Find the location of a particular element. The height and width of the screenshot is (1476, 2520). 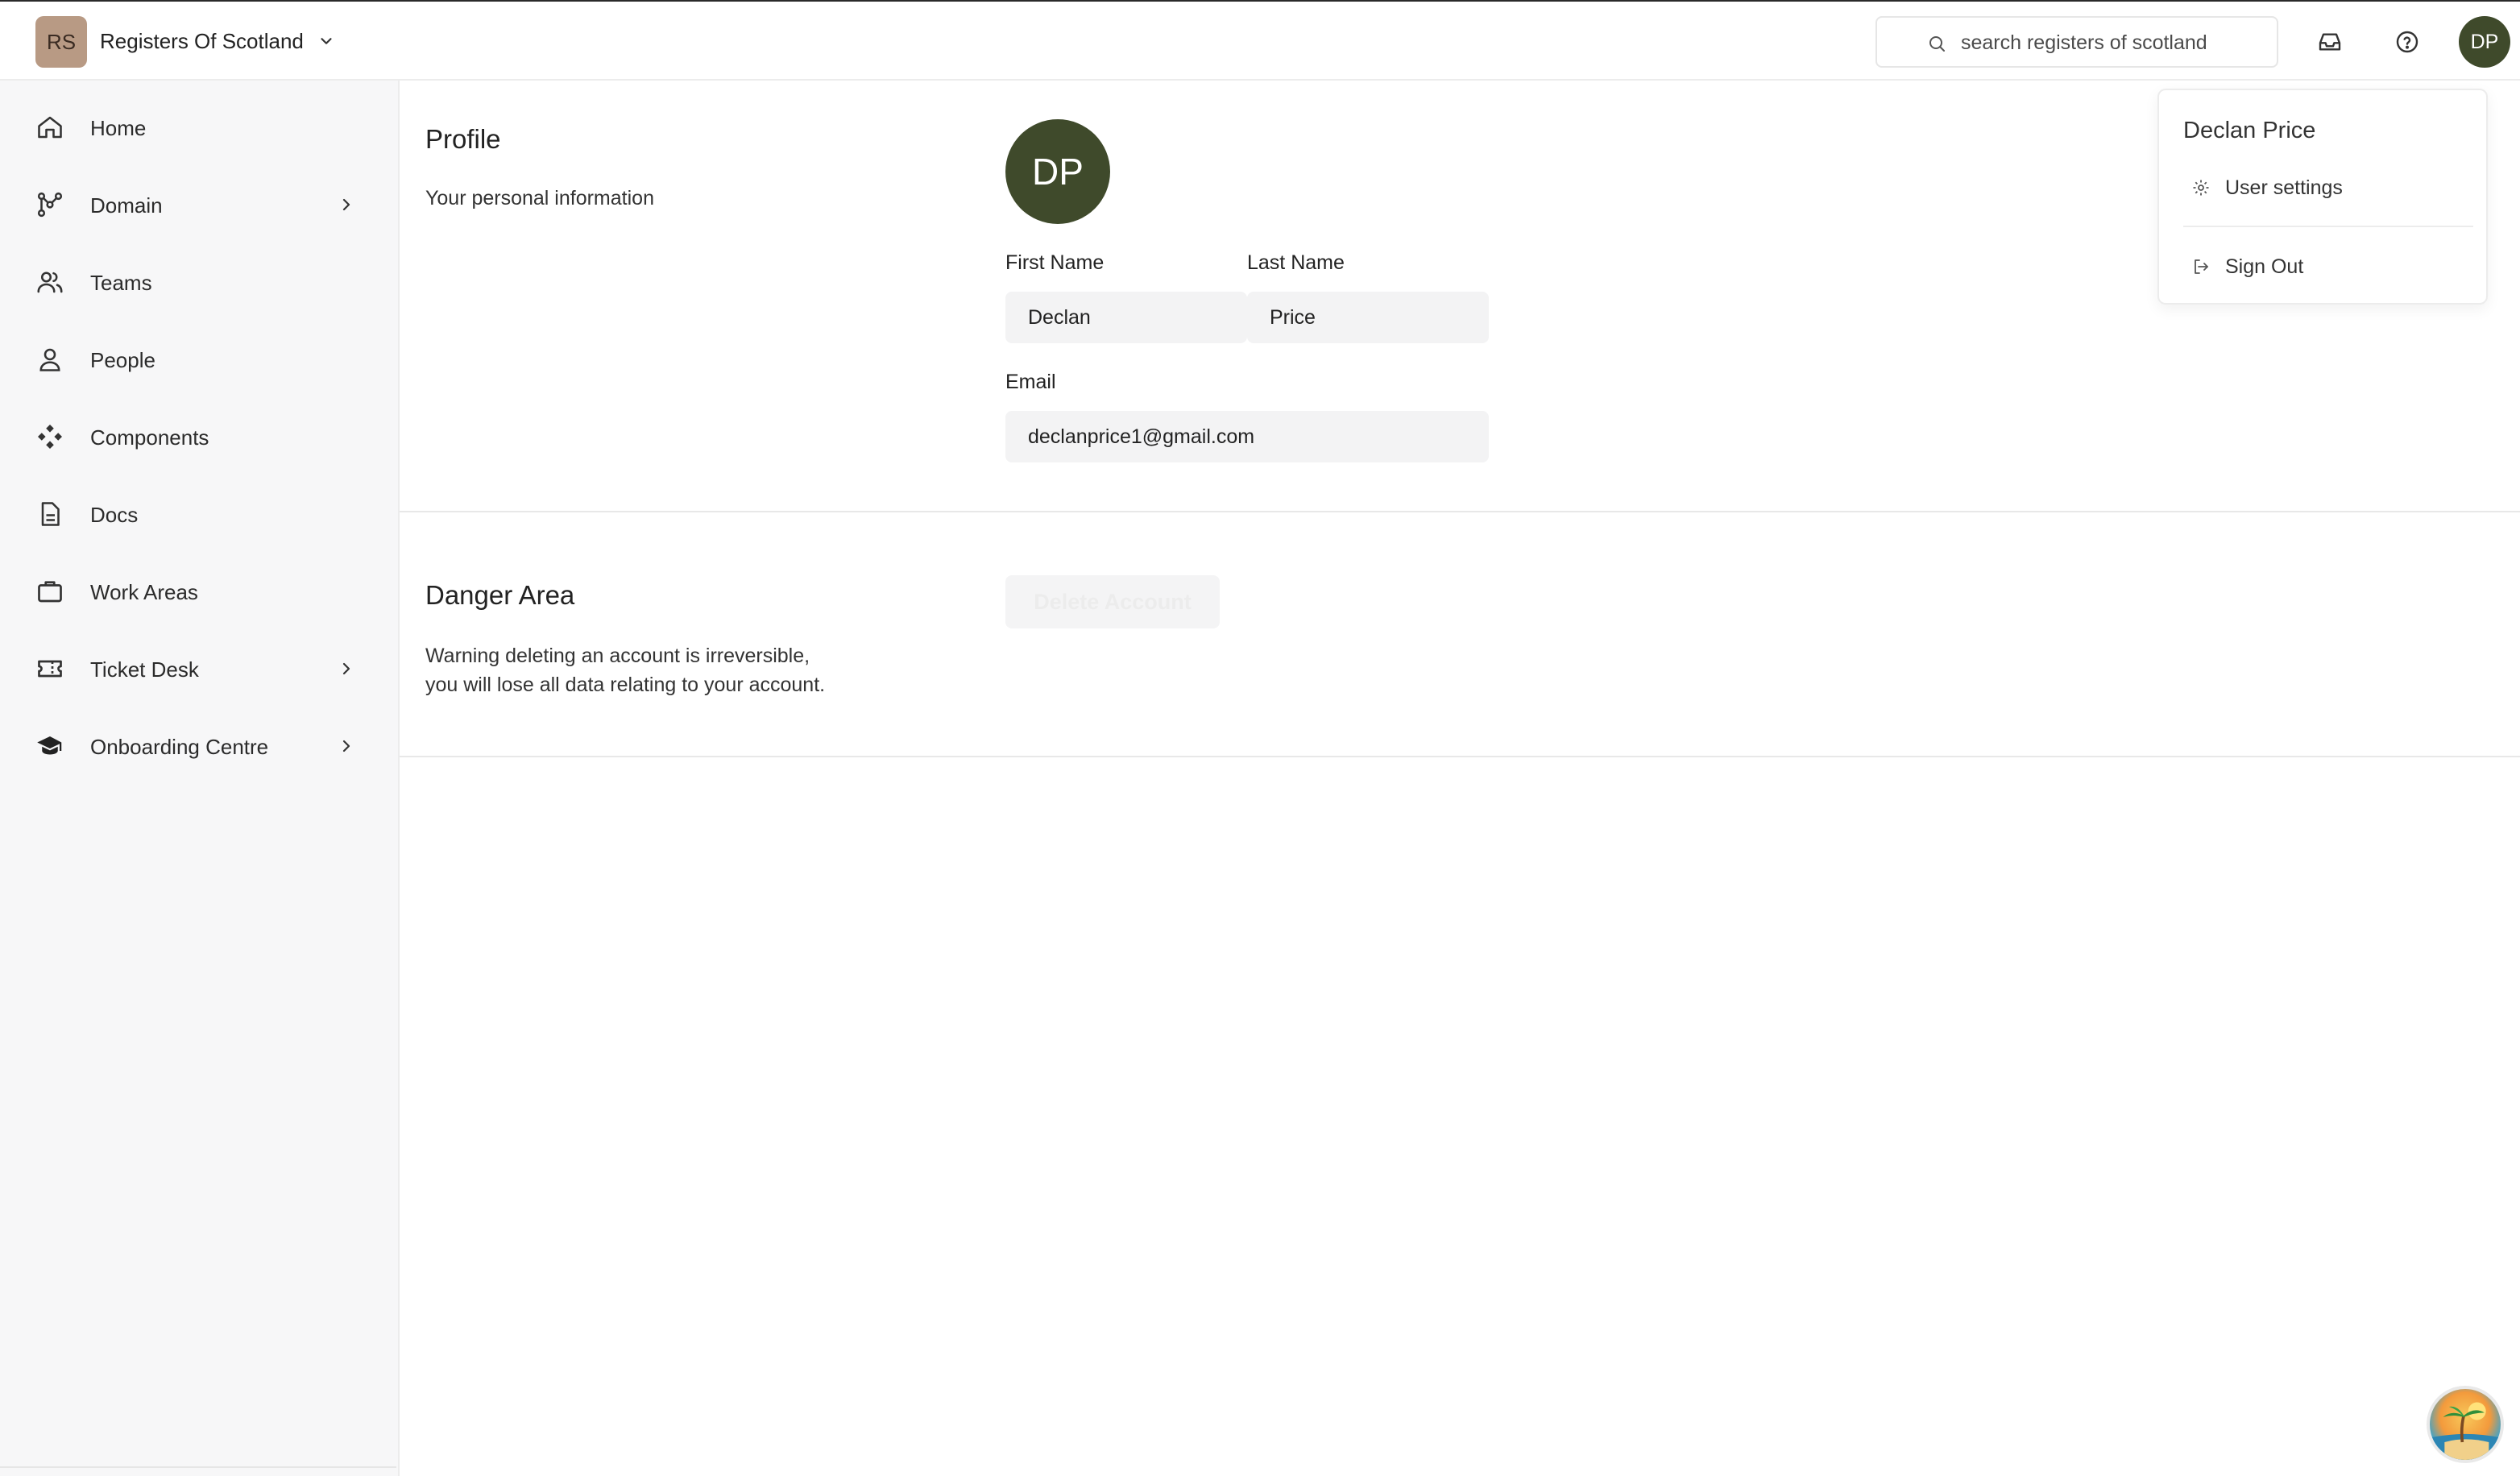

email-label: Email is located at coordinates (1030, 382).